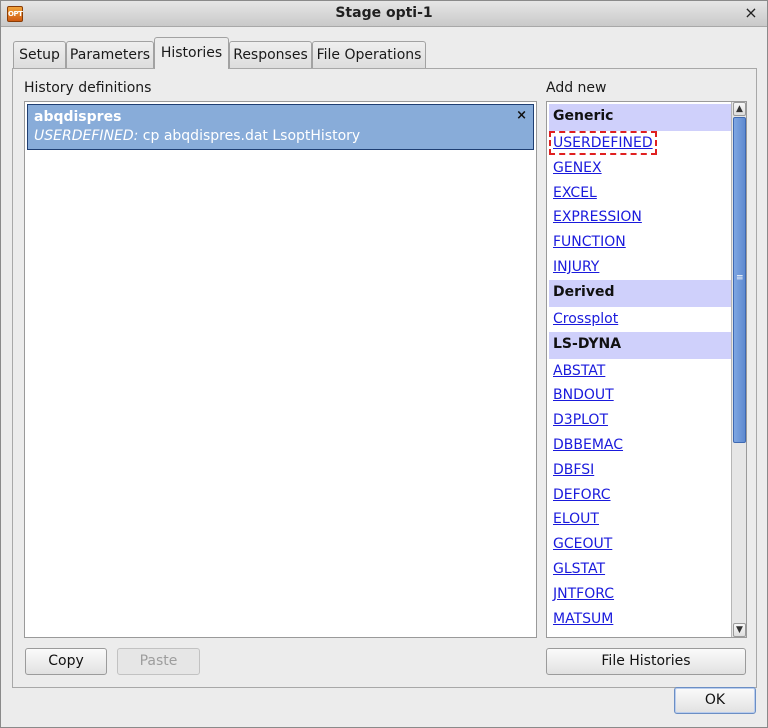  What do you see at coordinates (640, 395) in the screenshot?
I see `add-bndout-link: BNDOUT` at bounding box center [640, 395].